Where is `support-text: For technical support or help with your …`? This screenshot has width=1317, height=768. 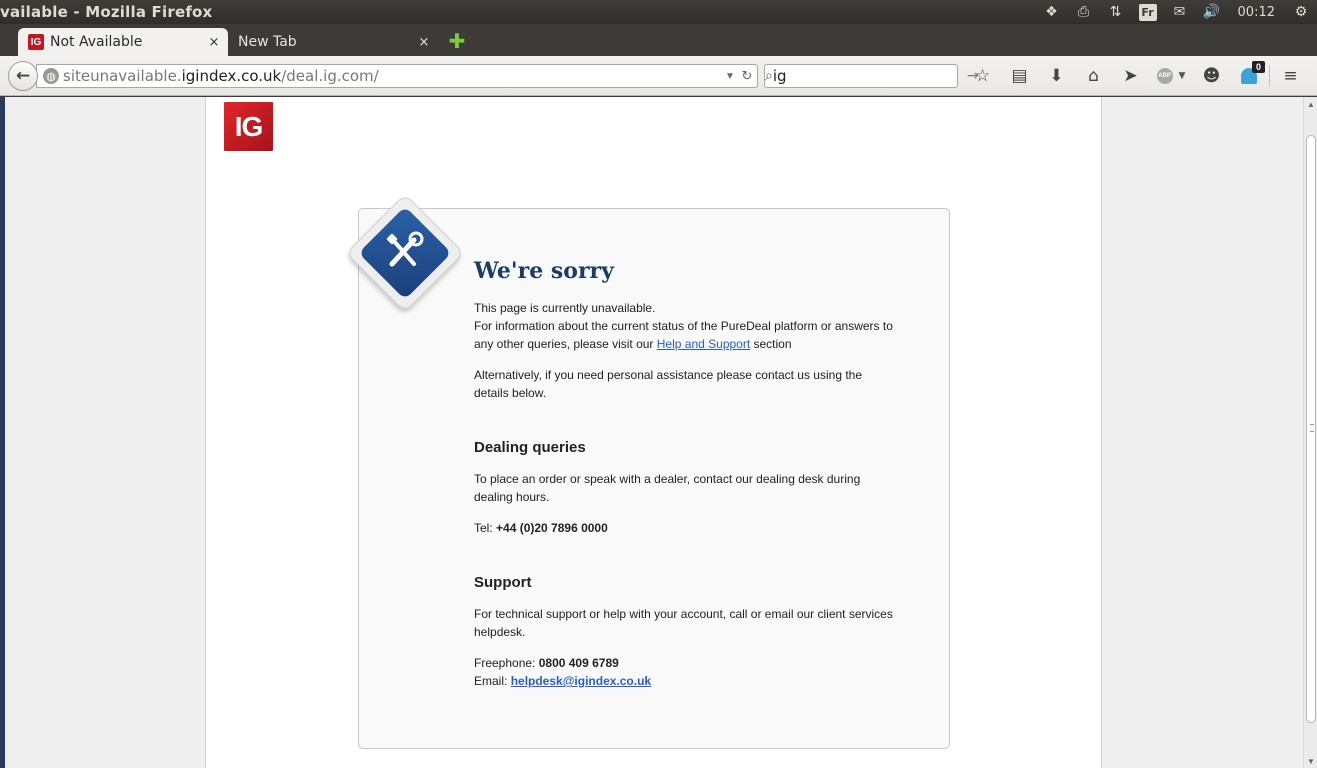 support-text: For technical support or help with your … is located at coordinates (683, 623).